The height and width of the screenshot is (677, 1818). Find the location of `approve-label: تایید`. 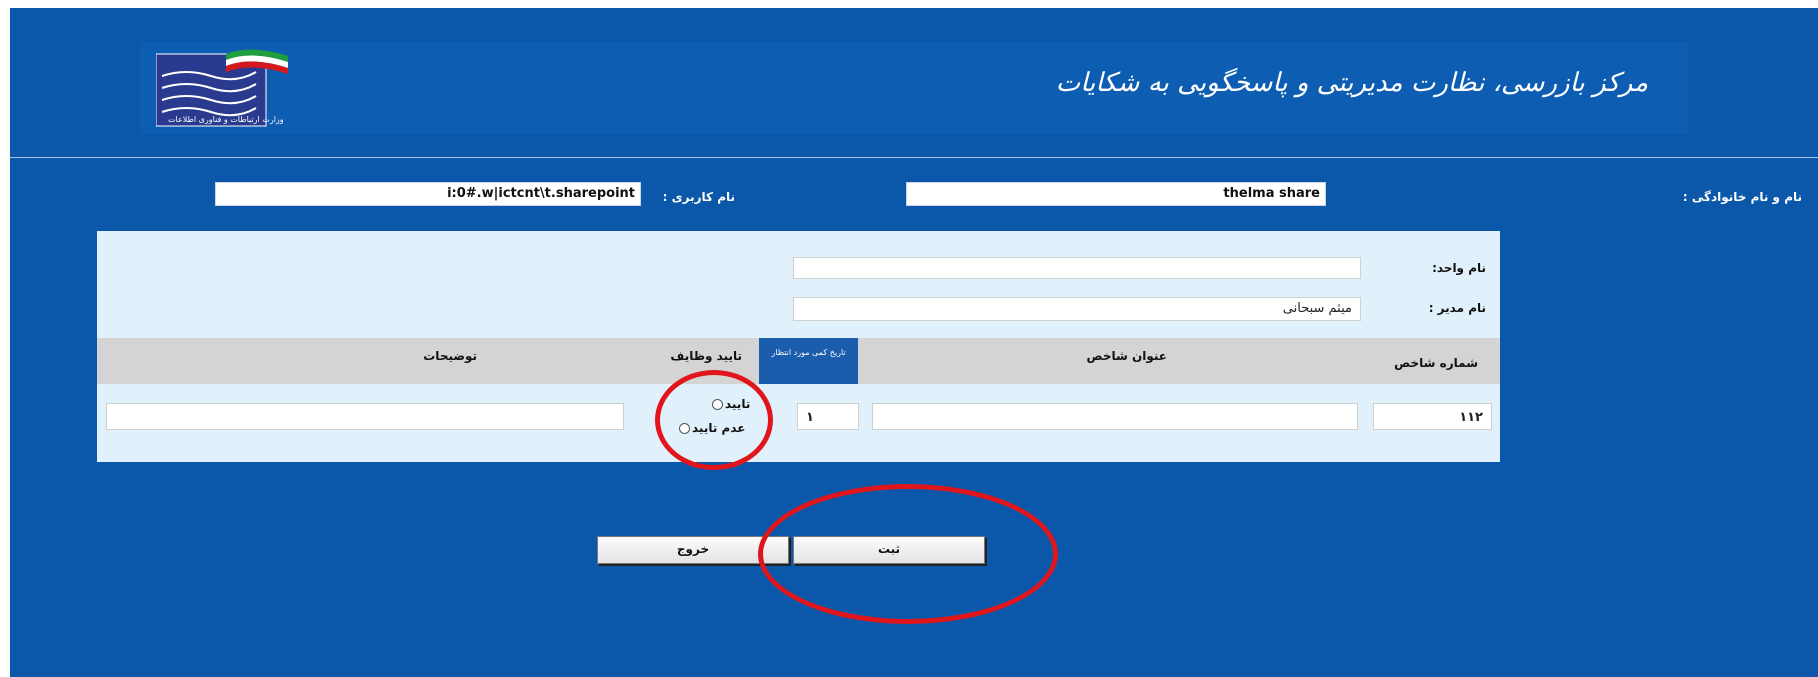

approve-label: تایید is located at coordinates (738, 404).